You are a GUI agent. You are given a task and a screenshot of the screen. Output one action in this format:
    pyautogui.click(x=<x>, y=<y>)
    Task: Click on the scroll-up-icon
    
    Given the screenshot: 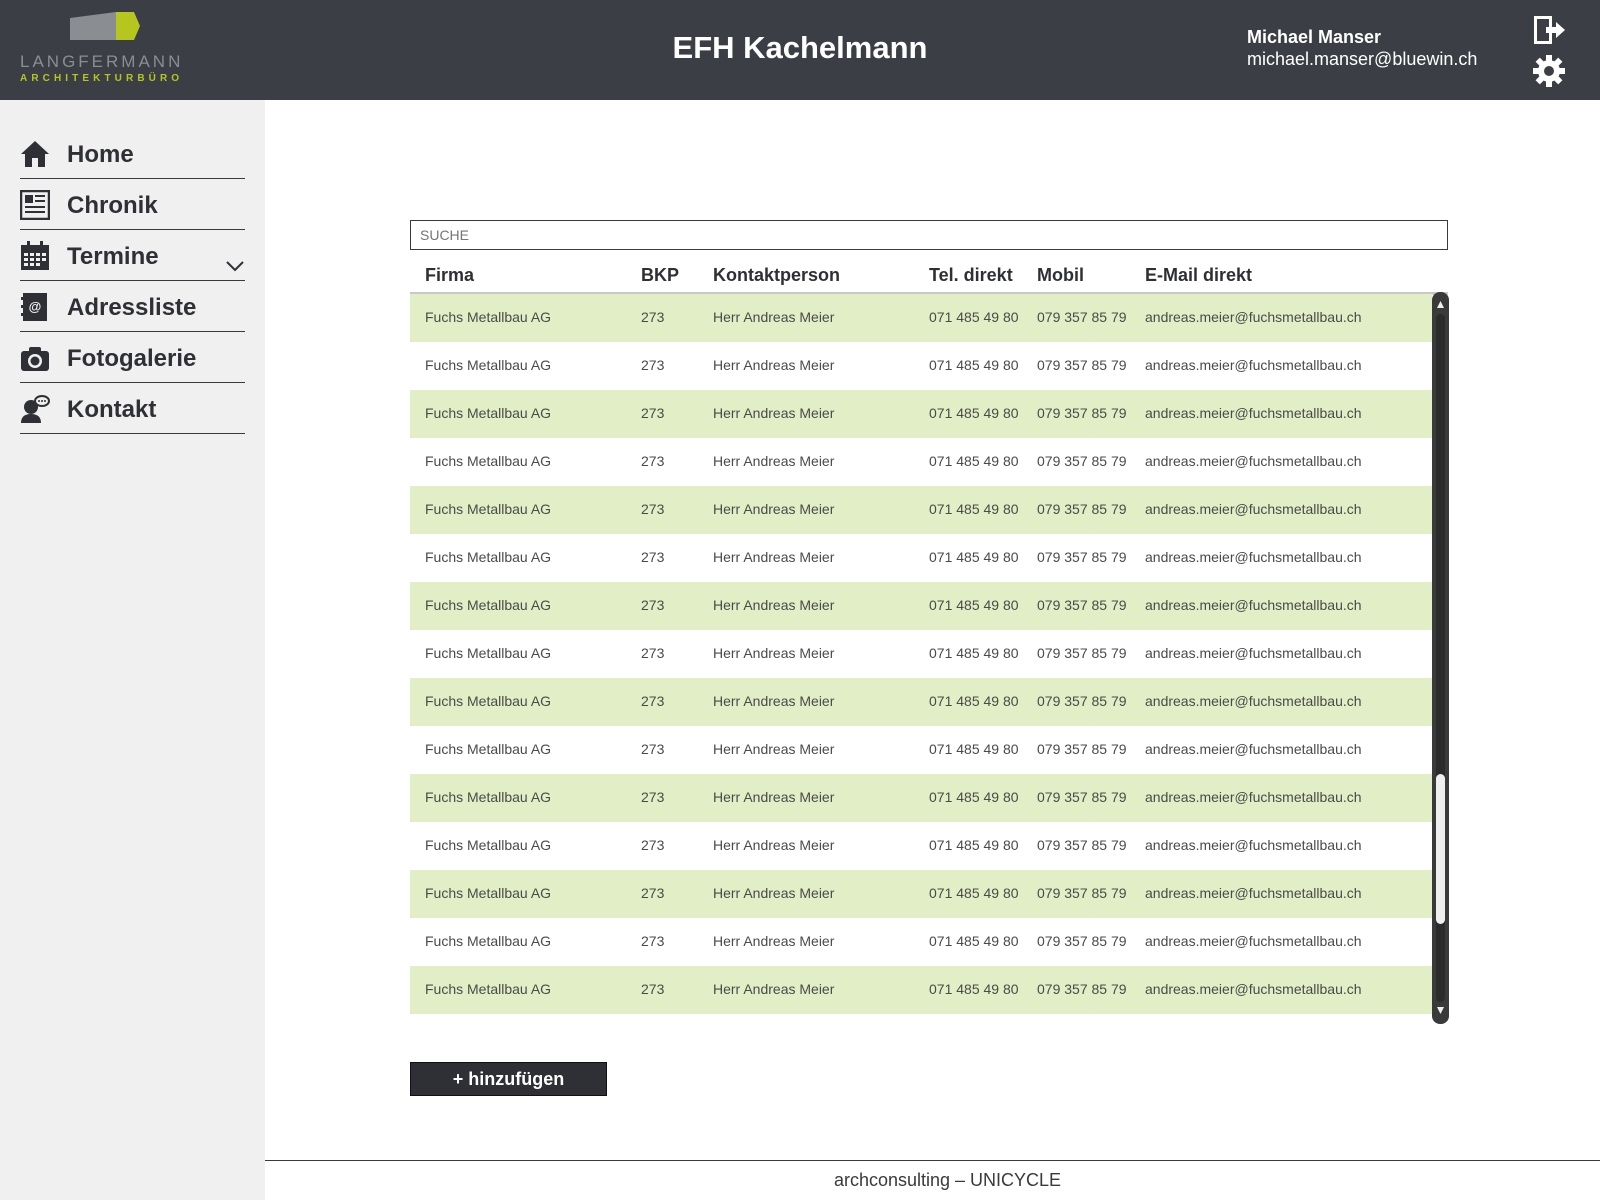 What is the action you would take?
    pyautogui.click(x=1440, y=304)
    